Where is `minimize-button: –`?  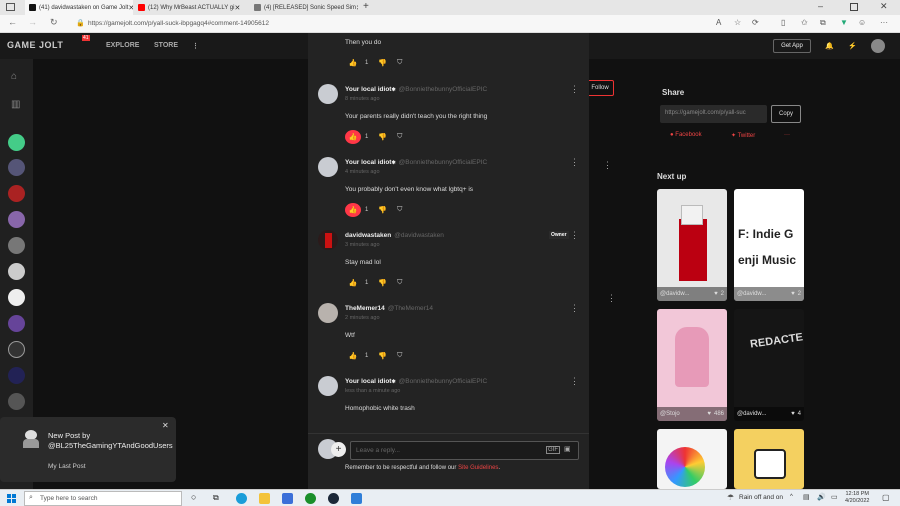 minimize-button: – is located at coordinates (820, 6).